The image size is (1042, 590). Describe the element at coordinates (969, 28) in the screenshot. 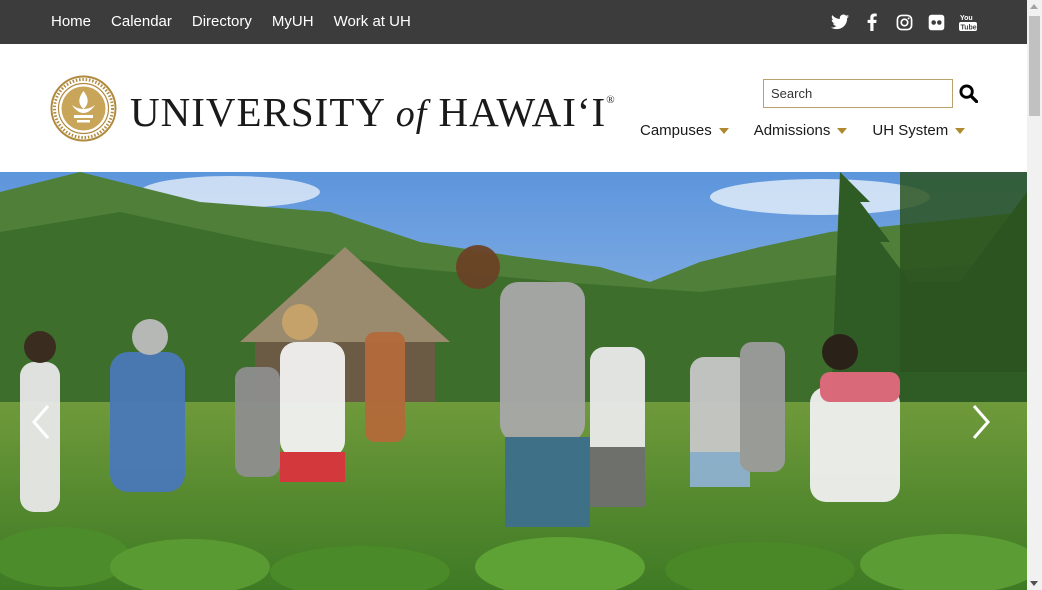

I see `svg-text: Tube` at that location.